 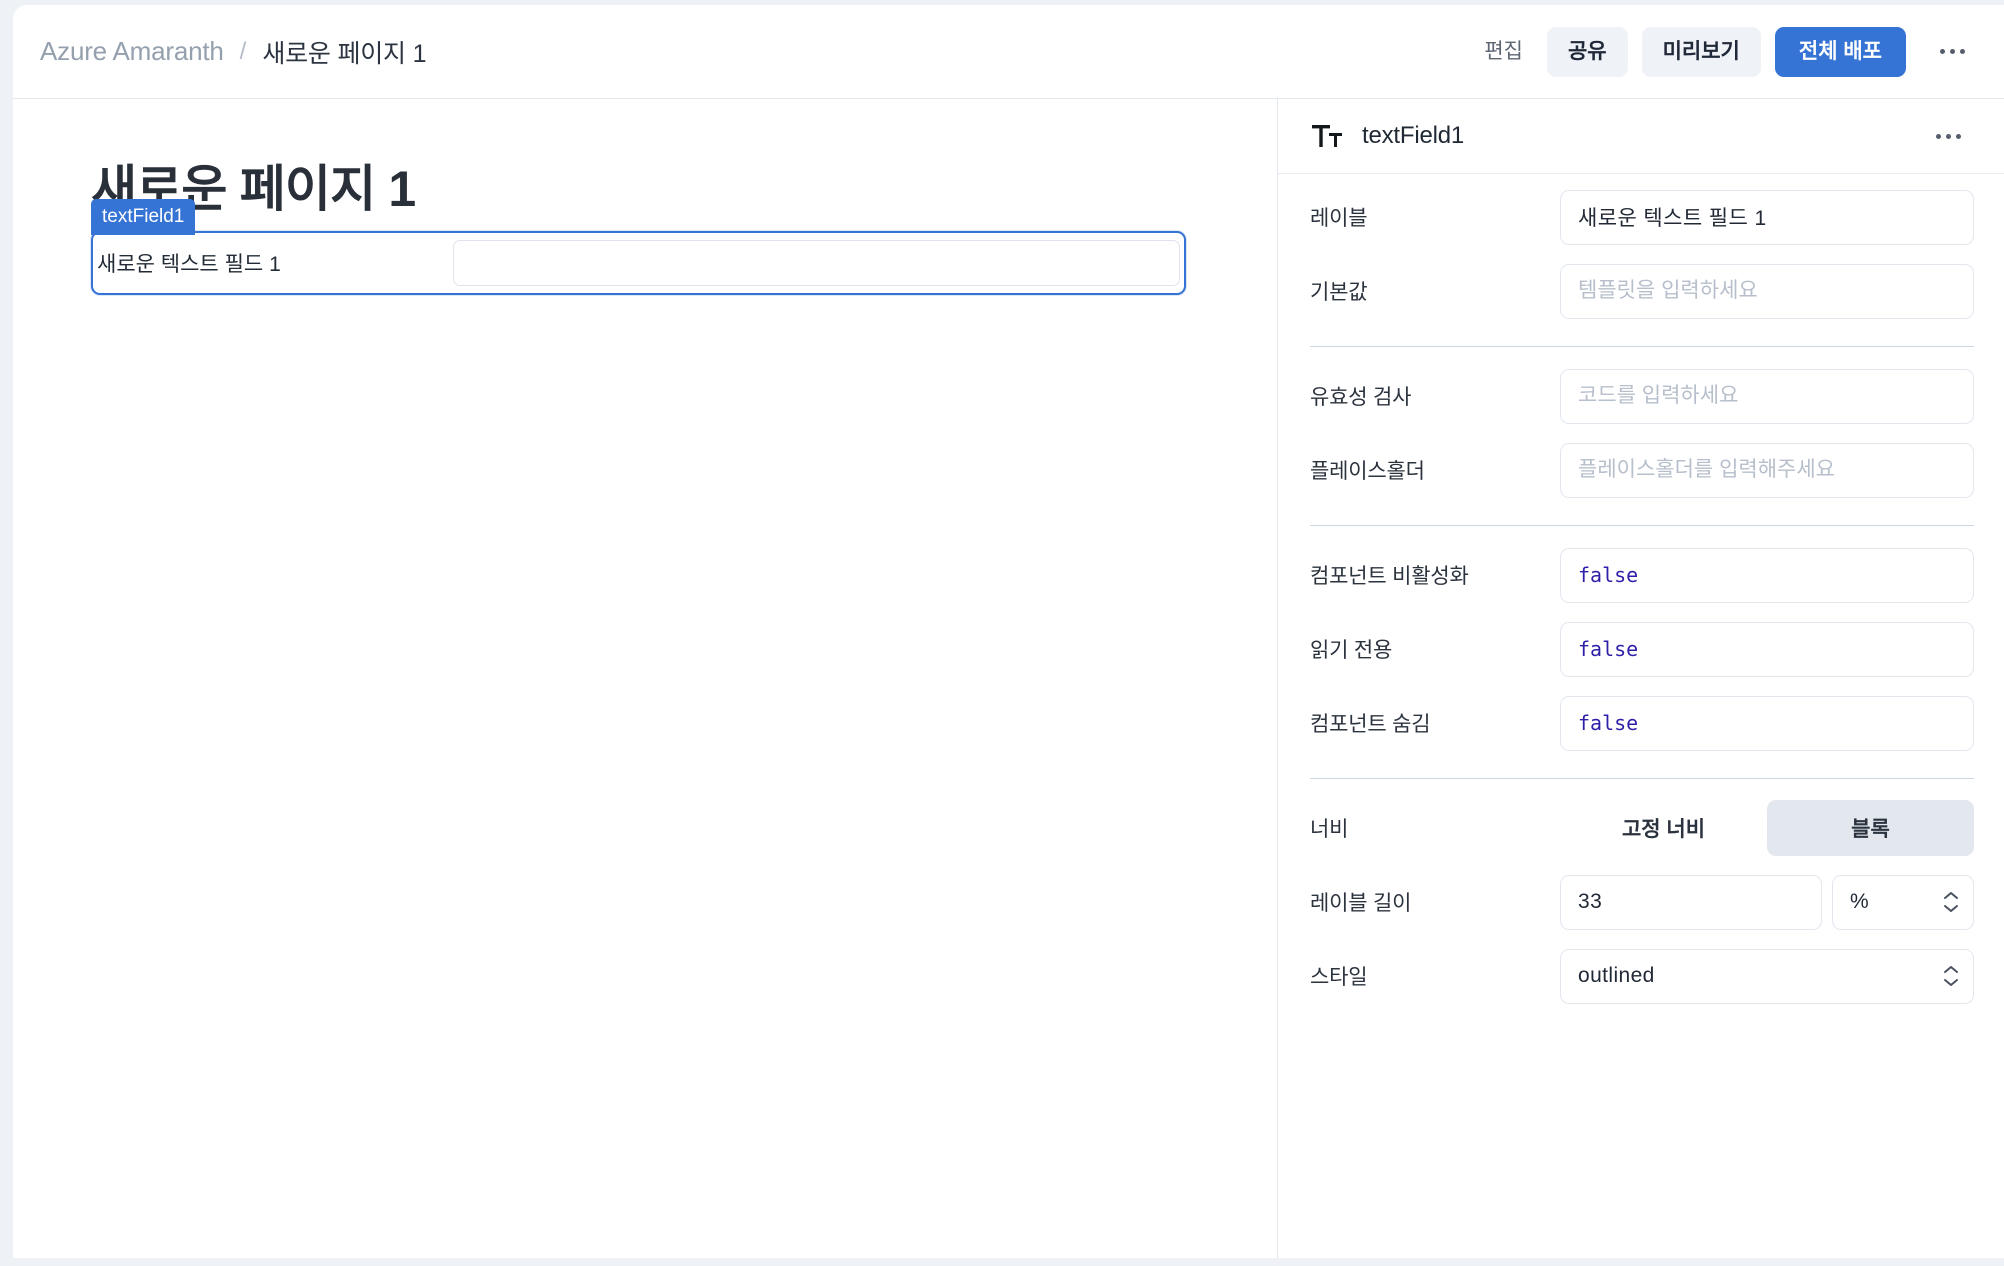 I want to click on breadcrumb-page-name: 새로운 페이지 1, so click(x=344, y=52).